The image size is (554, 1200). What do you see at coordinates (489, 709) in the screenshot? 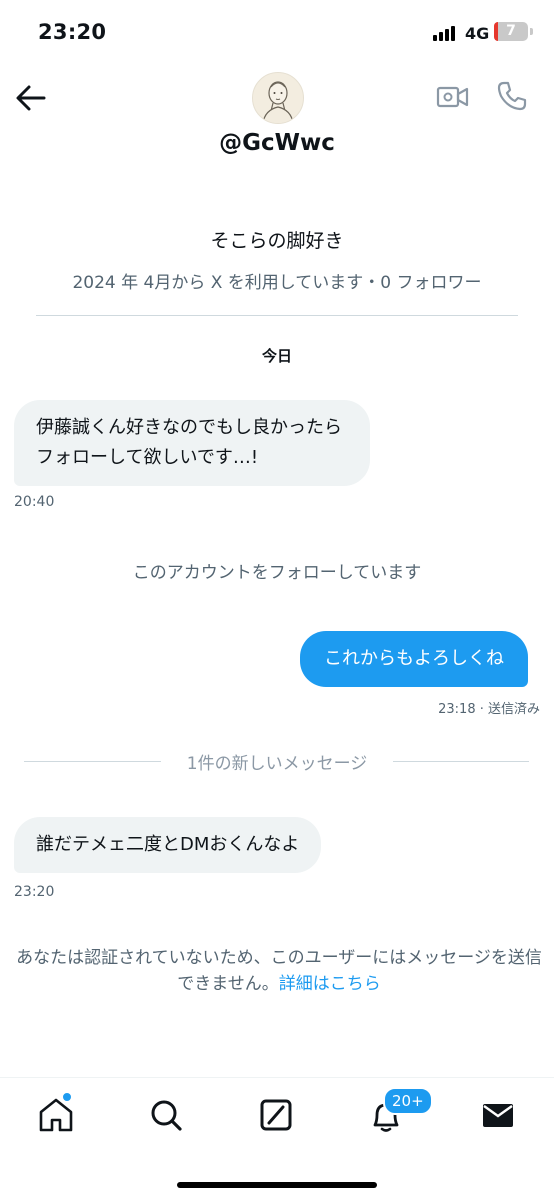
I see `message-timestamp: 23:18 · 送信済み` at bounding box center [489, 709].